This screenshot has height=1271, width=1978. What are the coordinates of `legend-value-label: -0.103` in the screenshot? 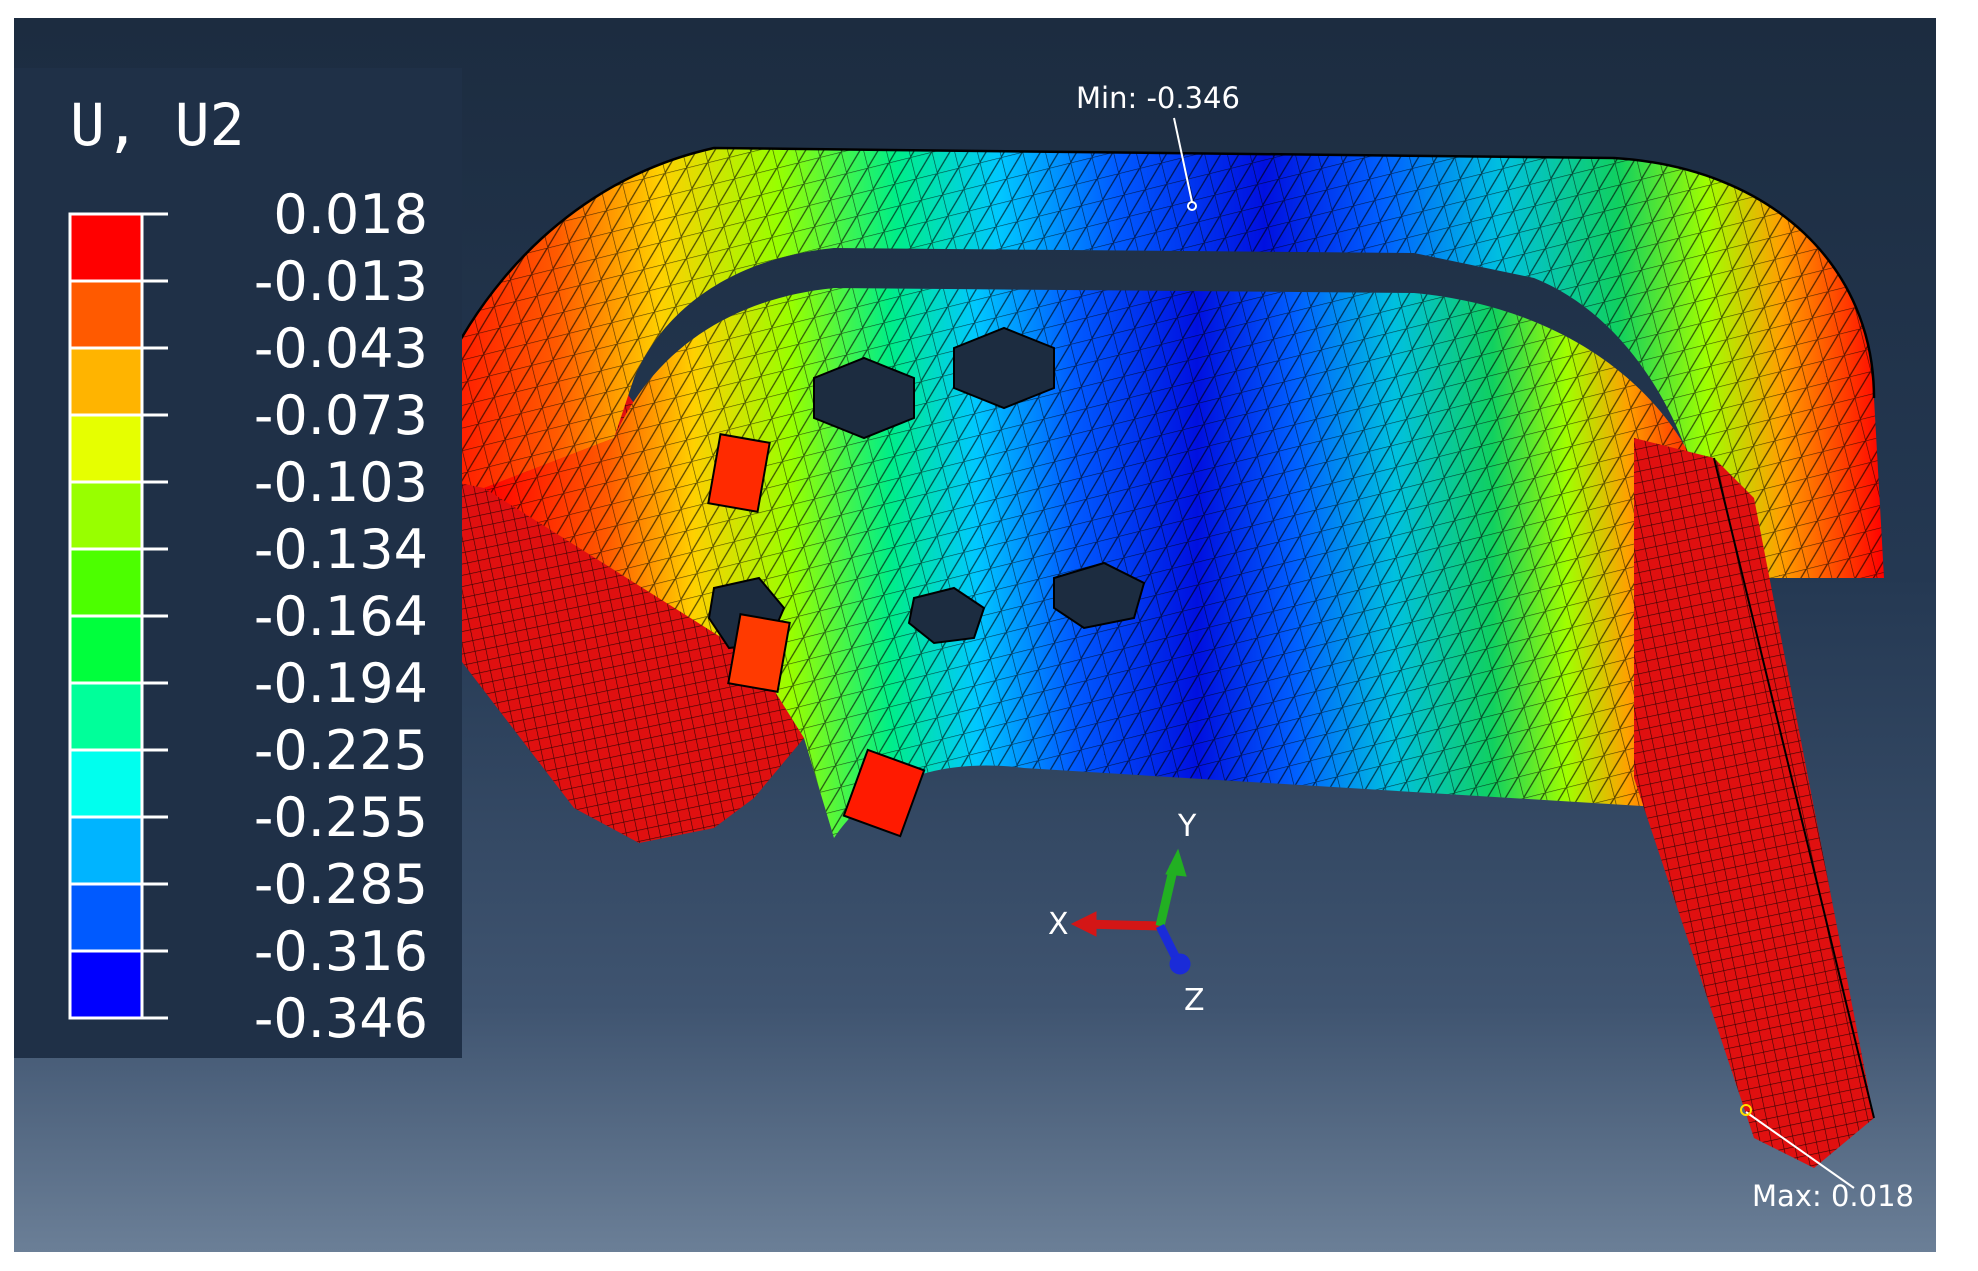 It's located at (340, 482).